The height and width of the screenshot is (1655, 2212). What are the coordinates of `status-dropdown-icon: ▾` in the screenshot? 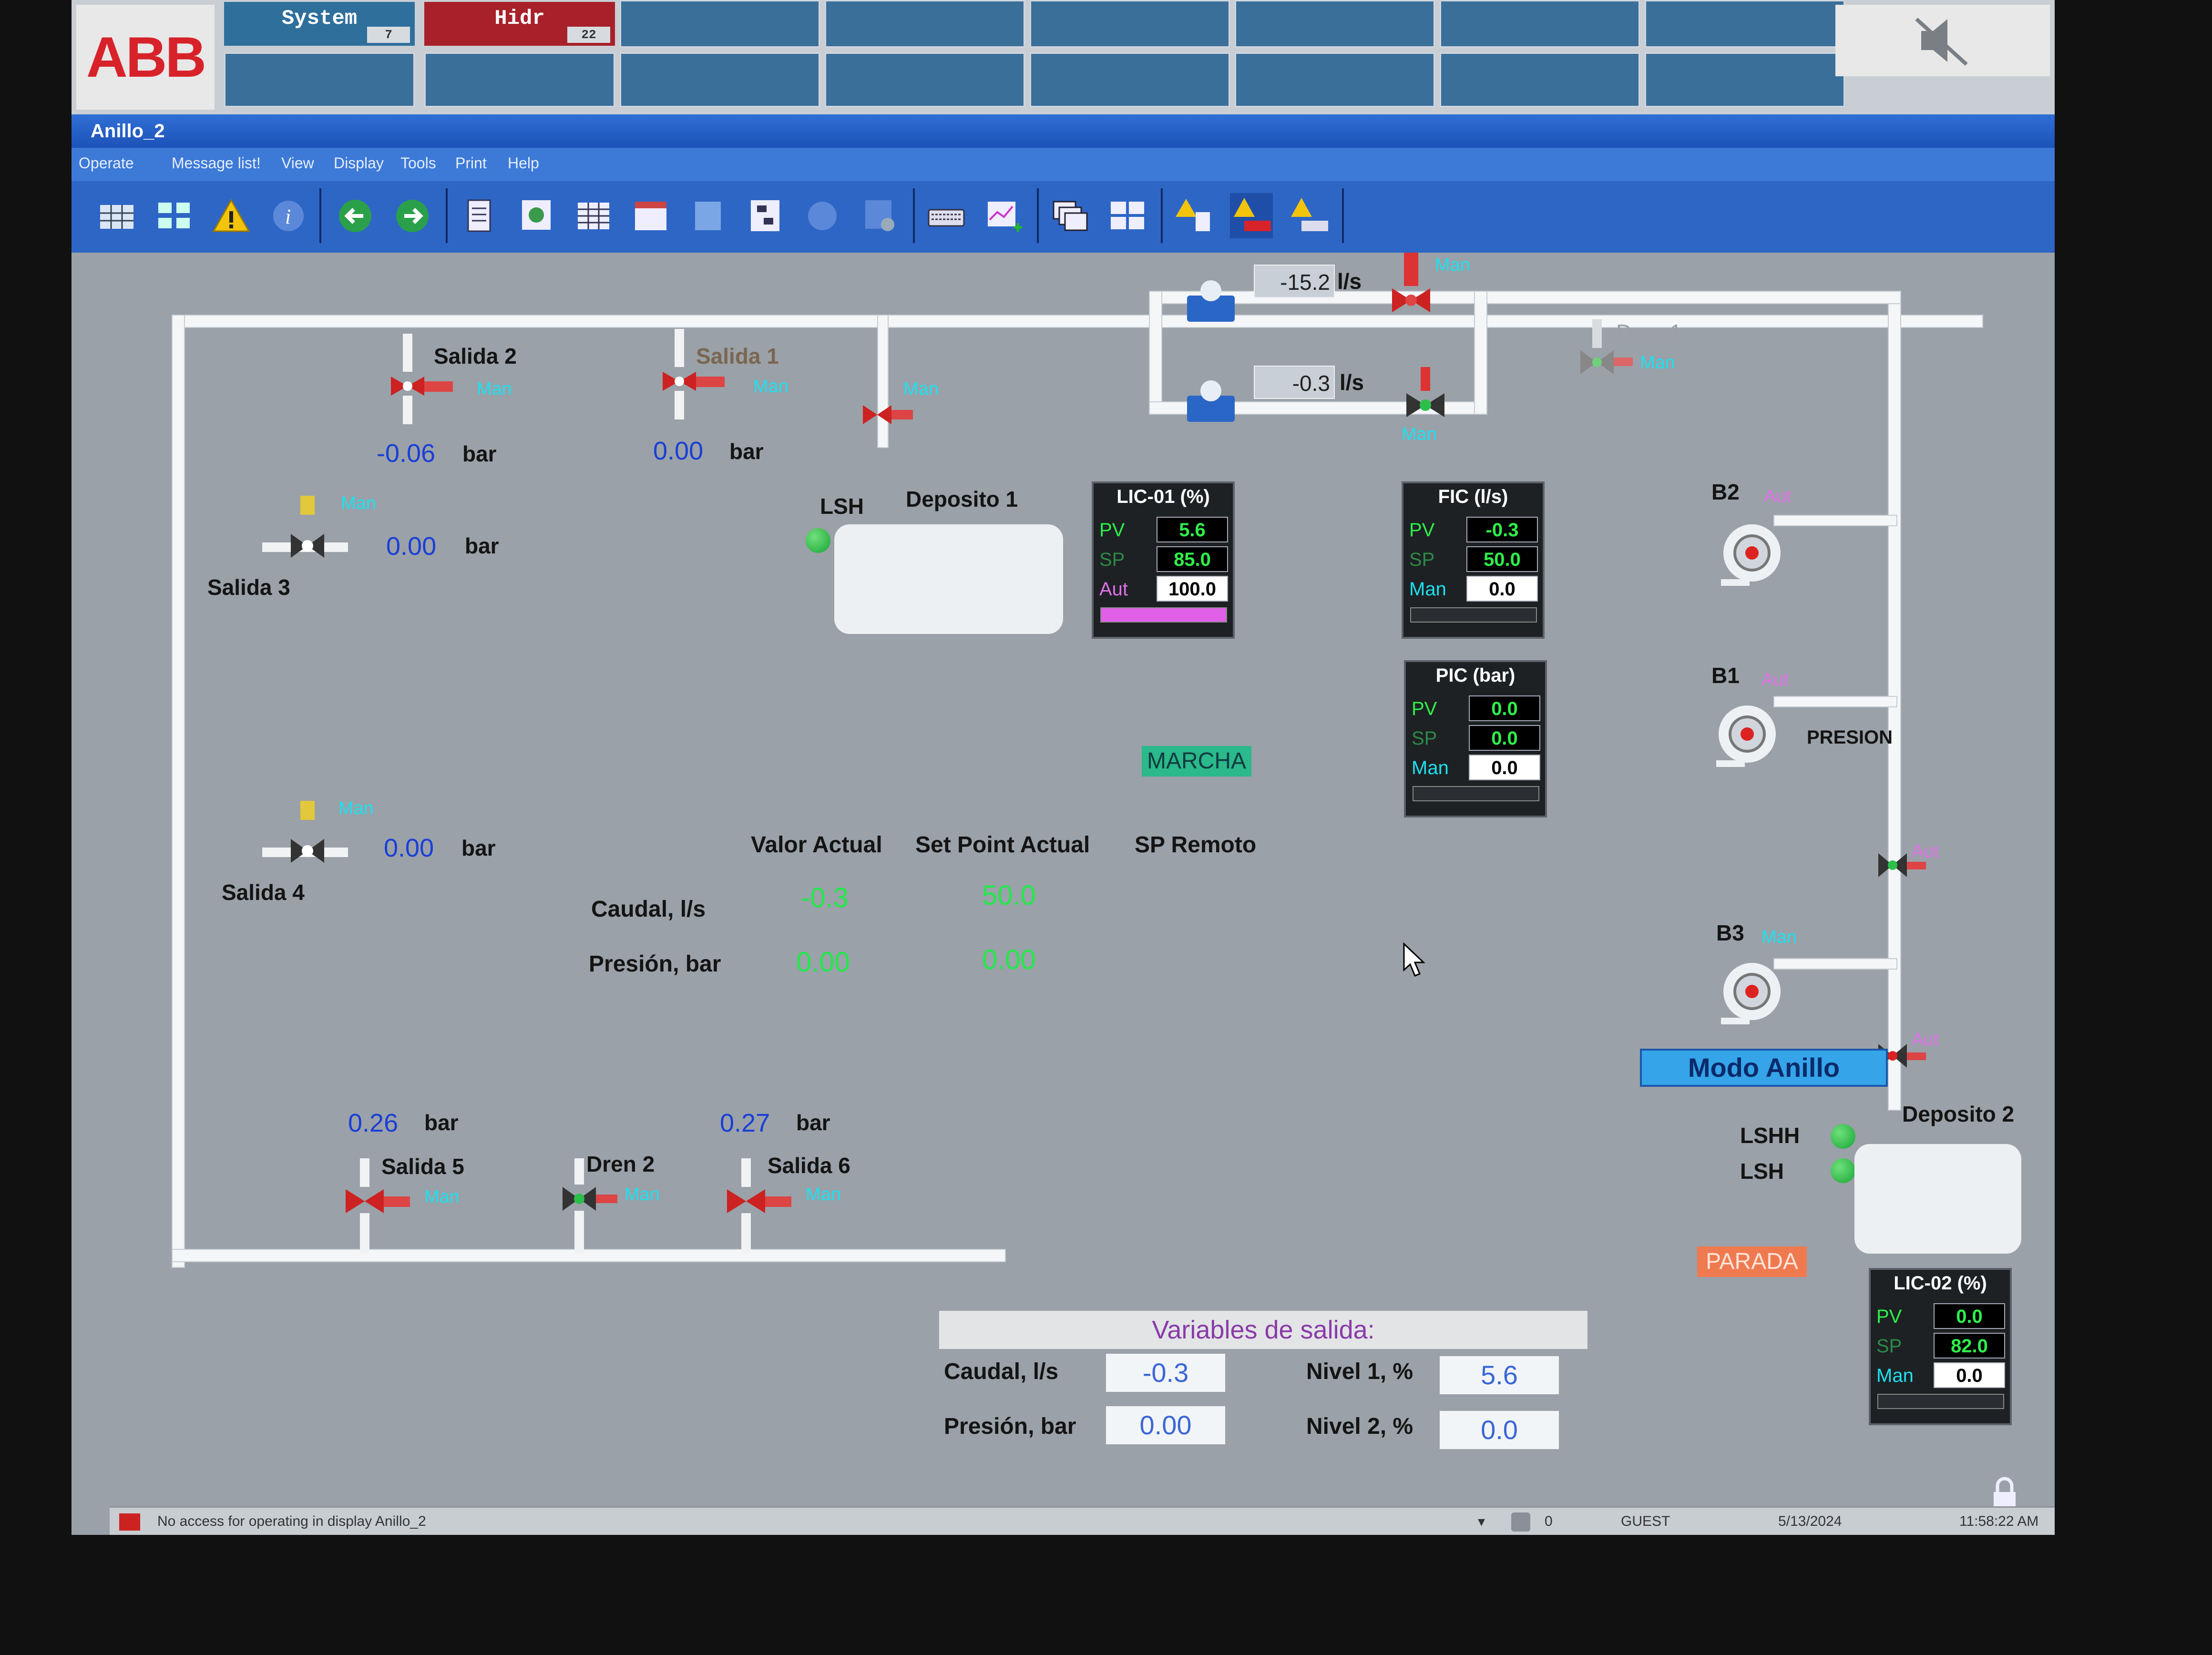 It's located at (1481, 1521).